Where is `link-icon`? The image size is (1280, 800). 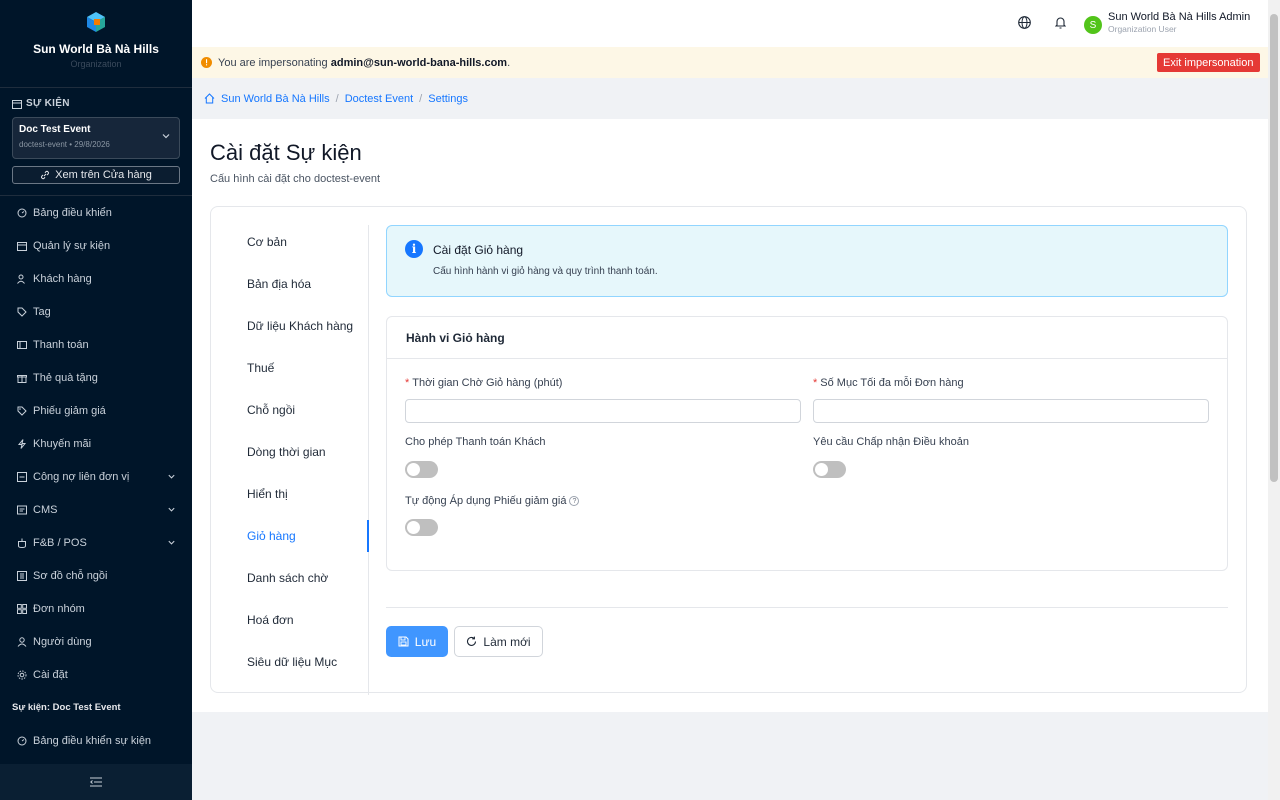
link-icon is located at coordinates (45, 175).